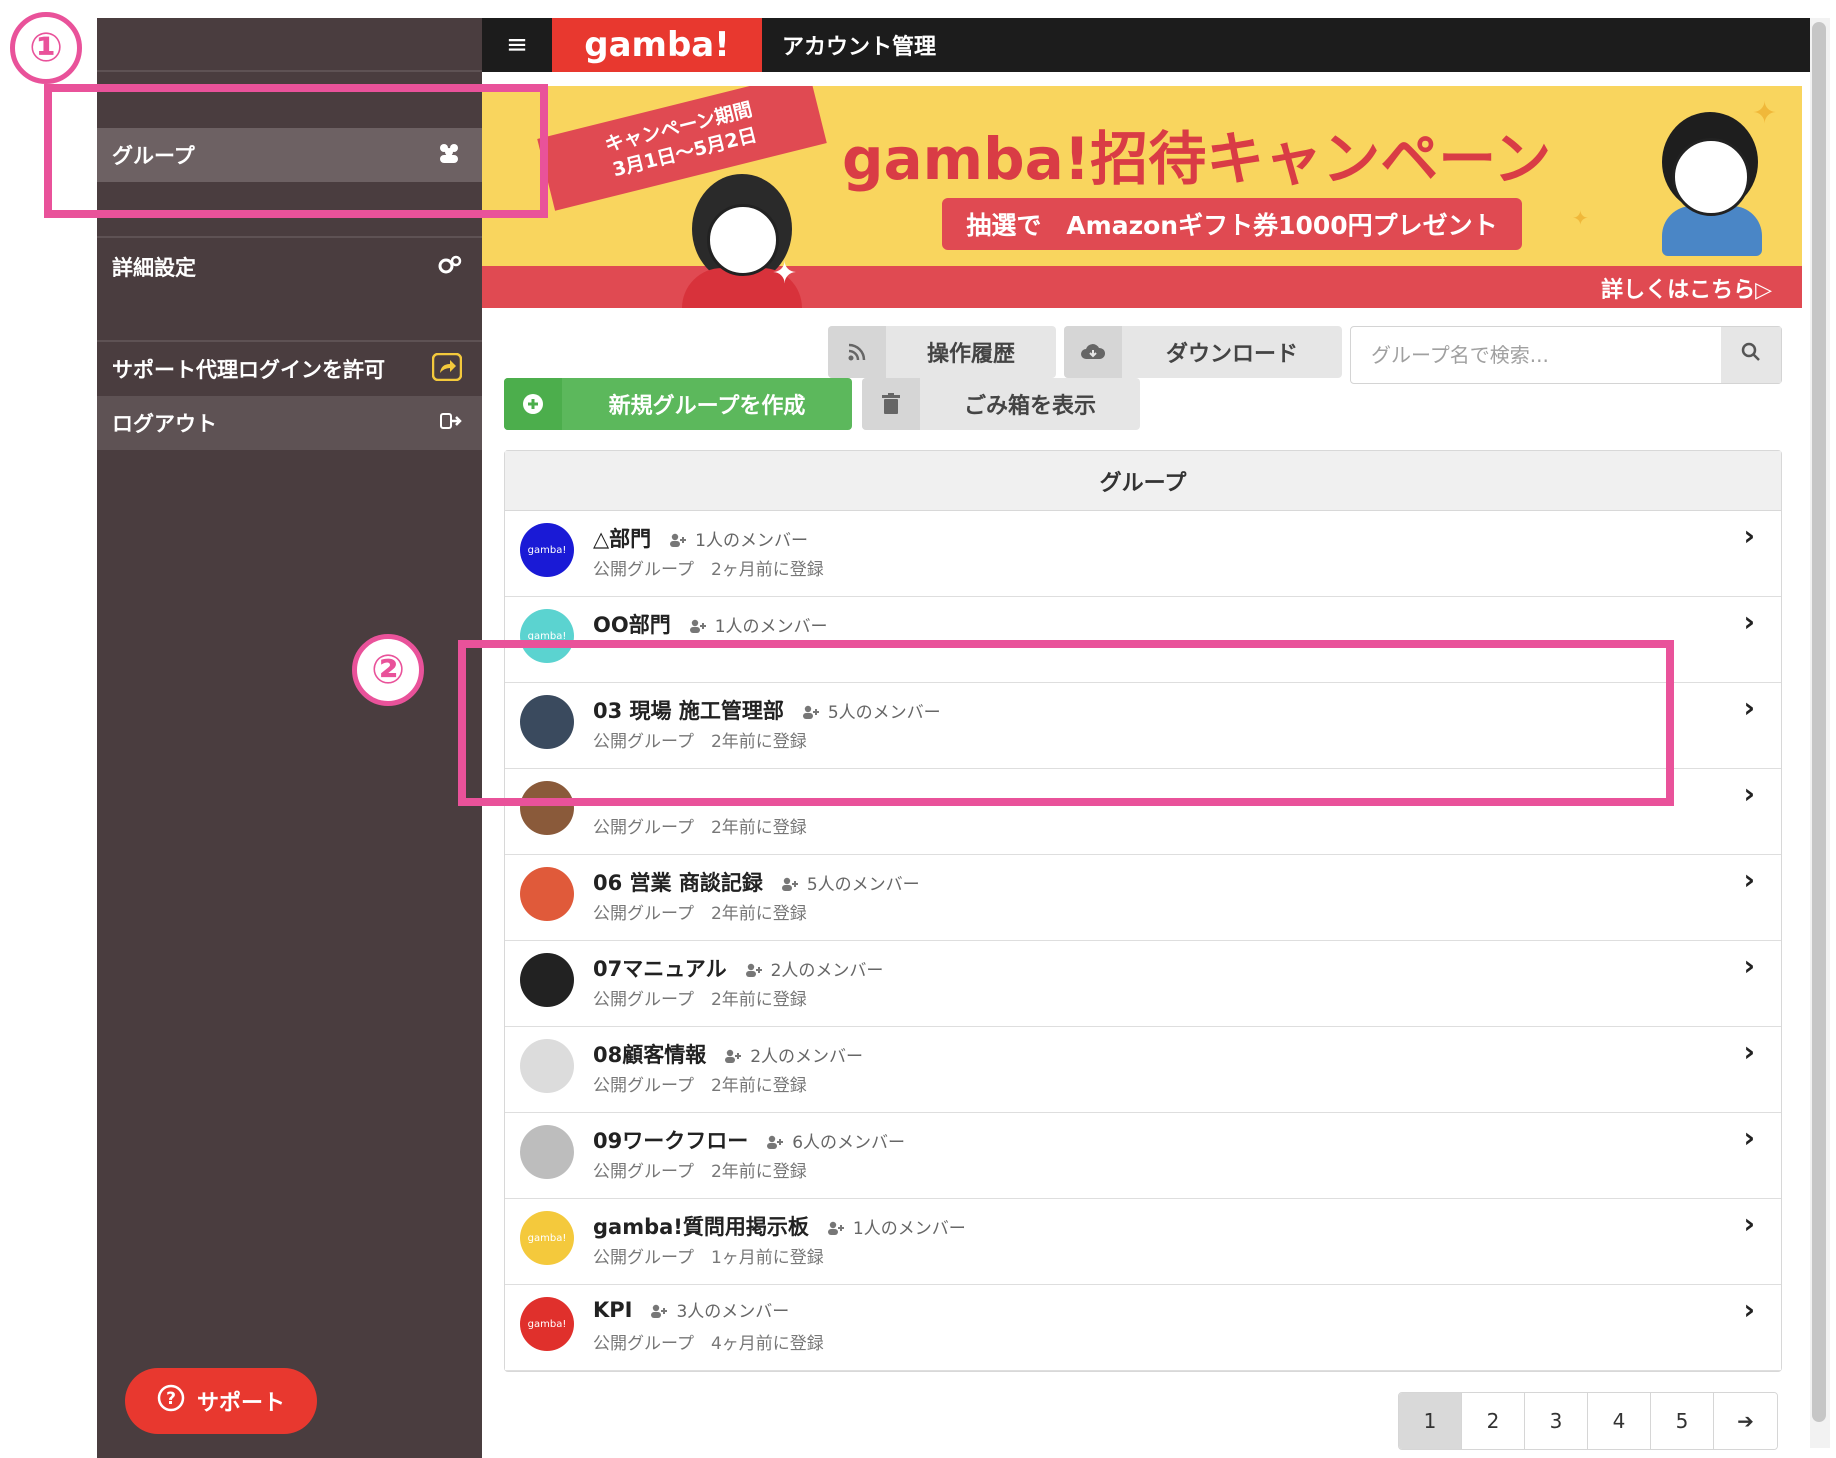 The width and height of the screenshot is (1836, 1458). Describe the element at coordinates (1819, 722) in the screenshot. I see `scrollbar-thumb` at that location.